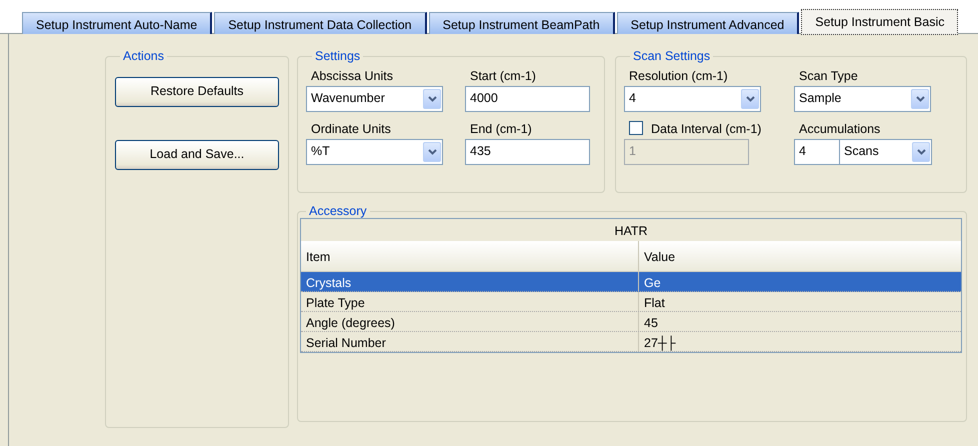 The height and width of the screenshot is (446, 978). I want to click on field-label: Accumulations, so click(840, 129).